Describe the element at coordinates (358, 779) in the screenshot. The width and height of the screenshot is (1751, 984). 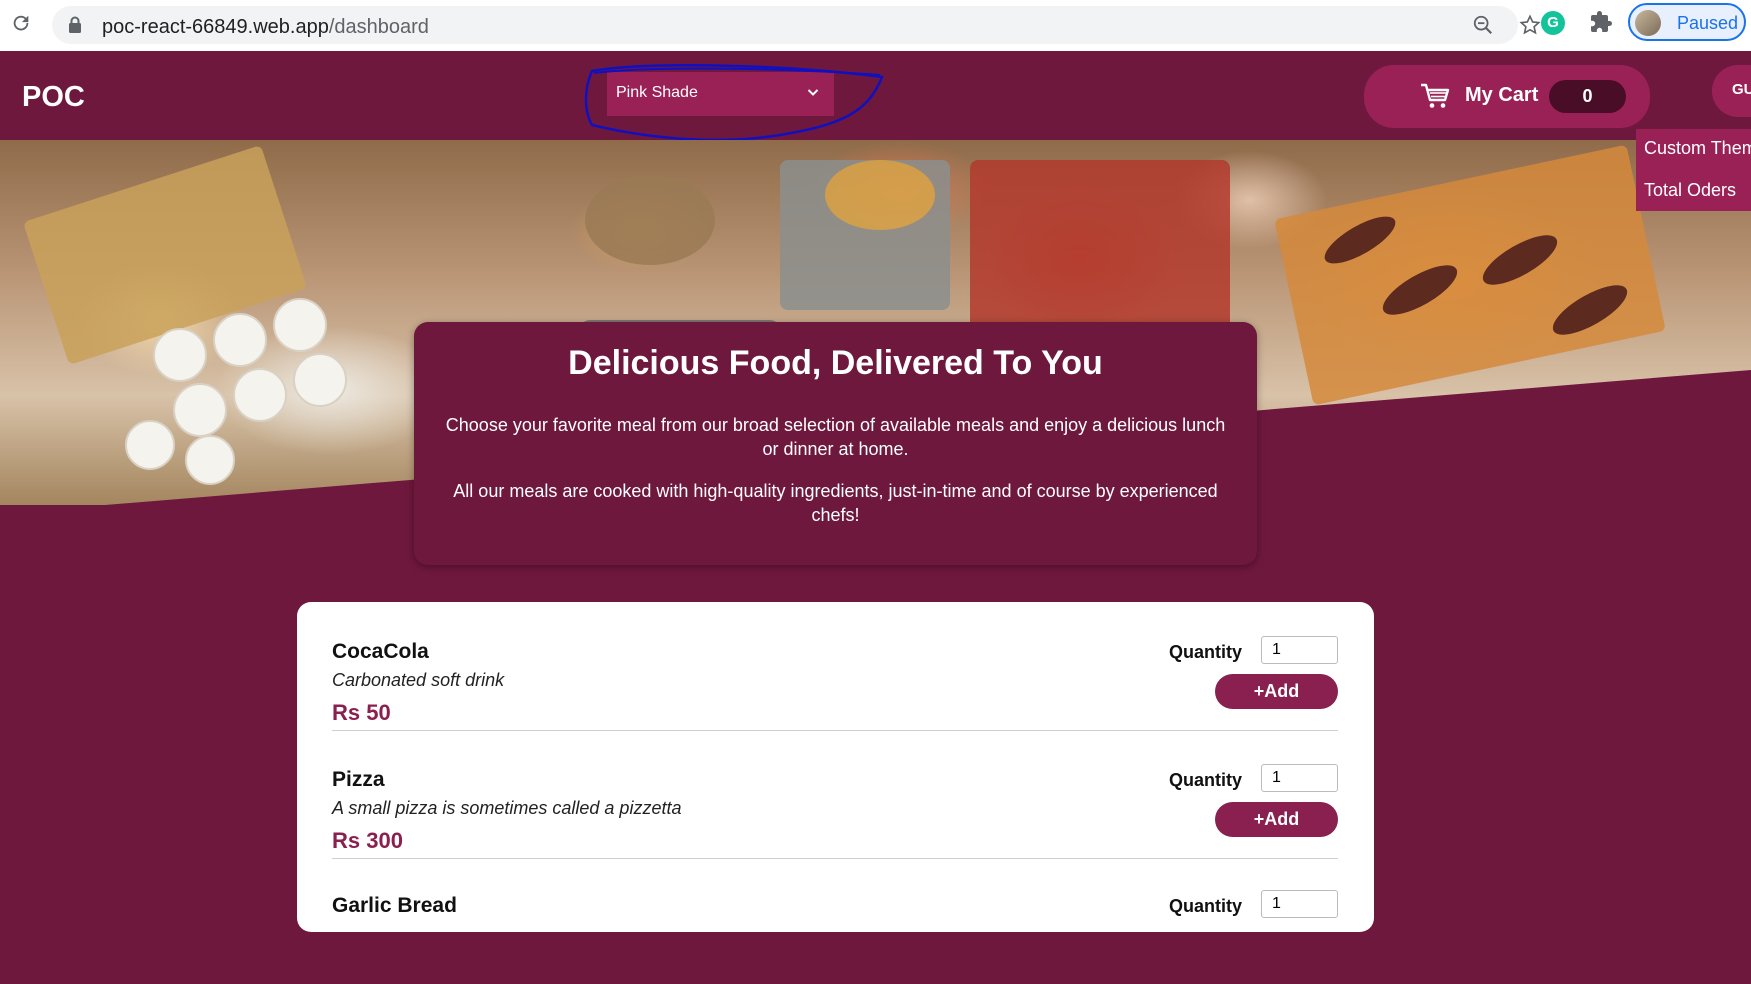
I see `meal-name: Pizza` at that location.